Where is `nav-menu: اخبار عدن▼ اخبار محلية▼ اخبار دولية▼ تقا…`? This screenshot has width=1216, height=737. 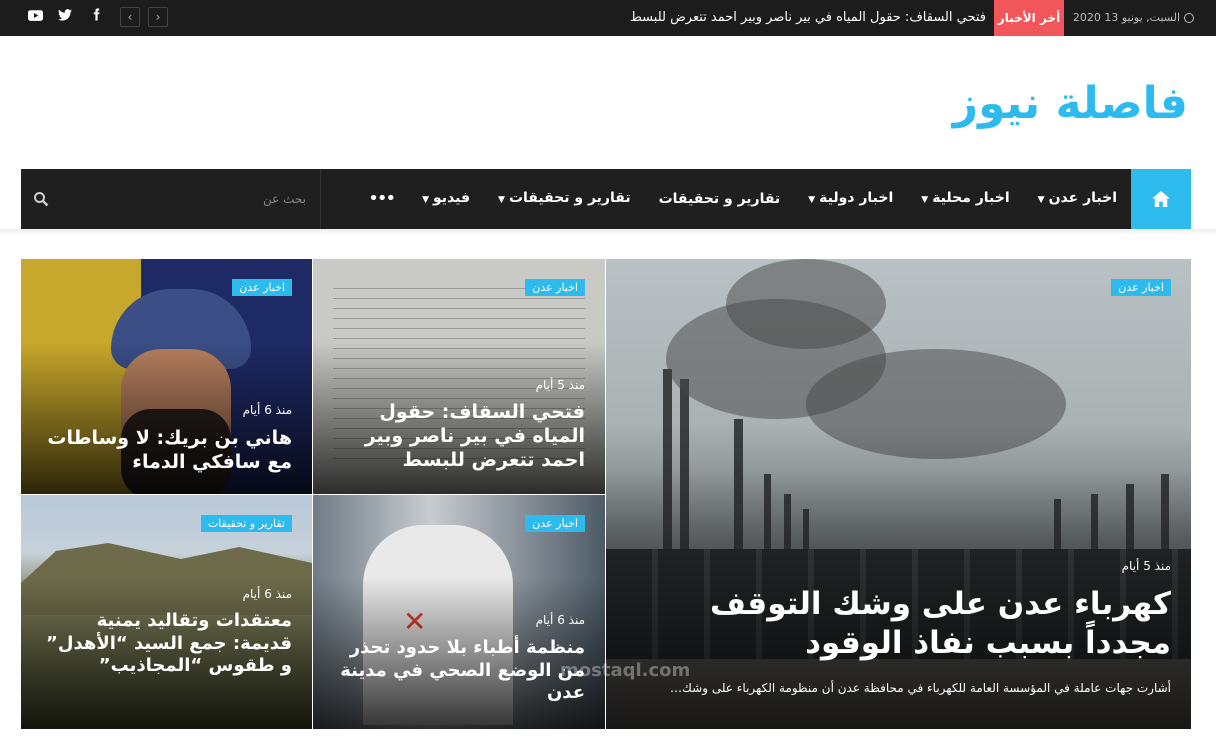
nav-menu: اخبار عدن▼ اخبار محلية▼ اخبار دولية▼ تقا… is located at coordinates (742, 199).